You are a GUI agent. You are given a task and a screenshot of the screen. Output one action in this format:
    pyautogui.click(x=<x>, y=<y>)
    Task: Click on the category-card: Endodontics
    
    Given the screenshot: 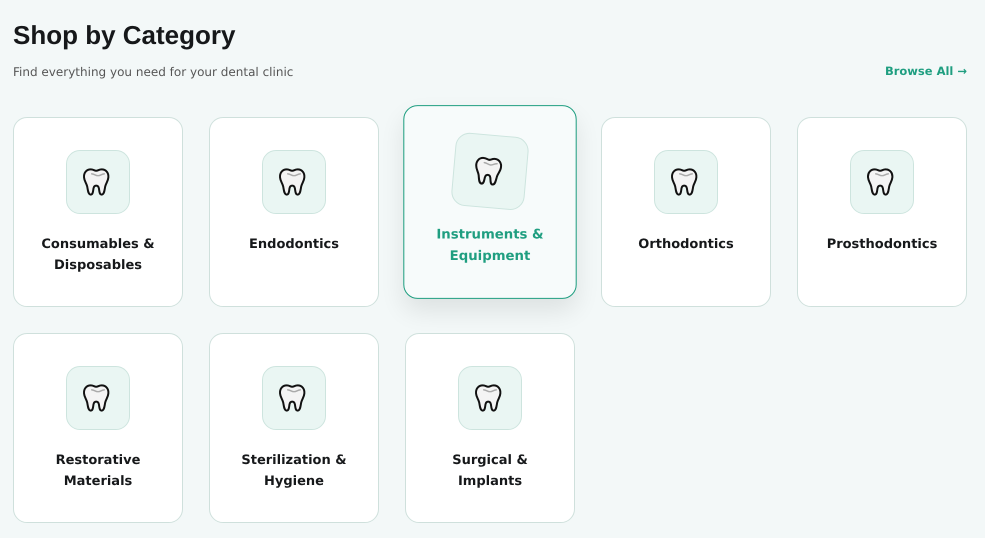 What is the action you would take?
    pyautogui.click(x=294, y=212)
    